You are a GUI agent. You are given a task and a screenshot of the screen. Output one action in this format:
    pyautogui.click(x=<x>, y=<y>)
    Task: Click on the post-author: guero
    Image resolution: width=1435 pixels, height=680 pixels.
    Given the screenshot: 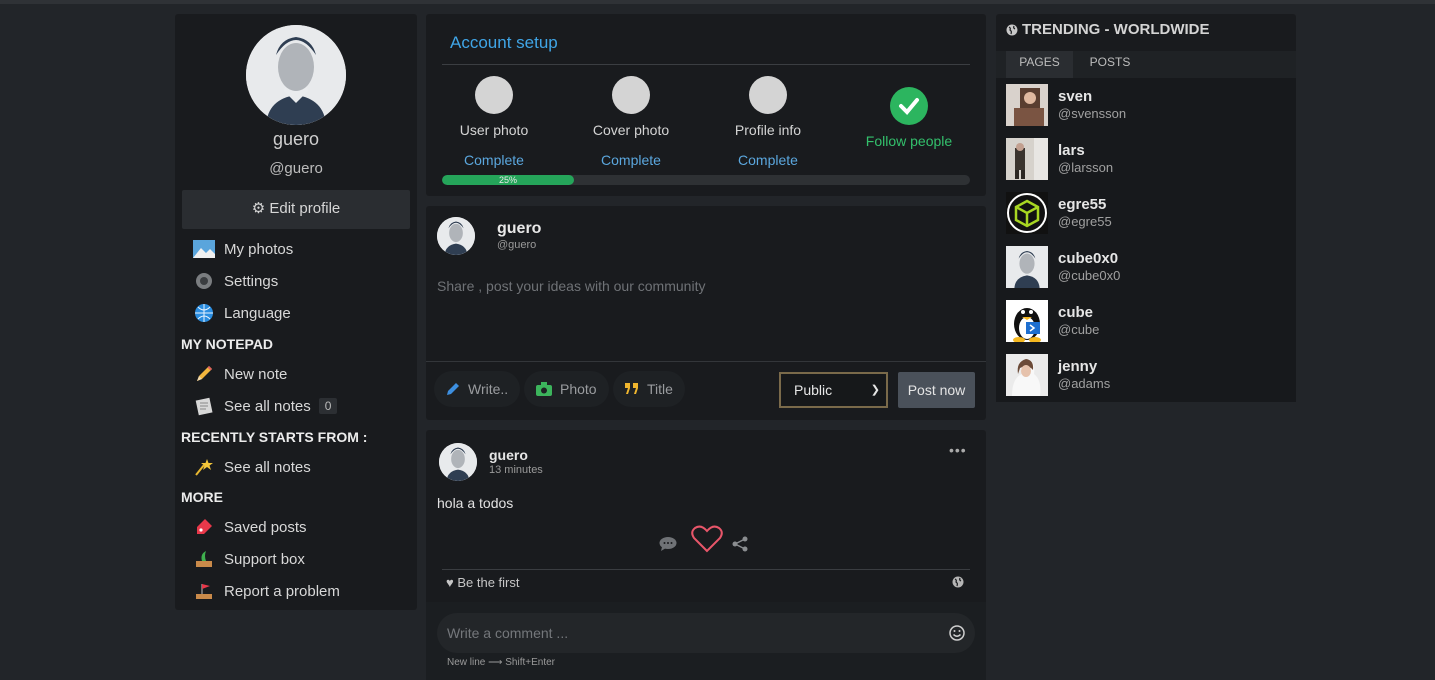 What is the action you would take?
    pyautogui.click(x=508, y=455)
    